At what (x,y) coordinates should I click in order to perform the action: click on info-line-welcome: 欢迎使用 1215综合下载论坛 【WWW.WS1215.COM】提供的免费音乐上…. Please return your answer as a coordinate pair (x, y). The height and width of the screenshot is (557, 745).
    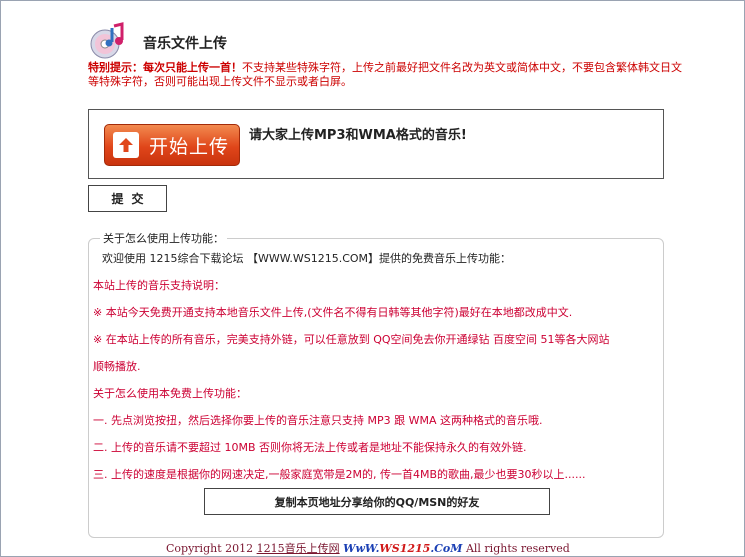
    Looking at the image, I should click on (307, 258).